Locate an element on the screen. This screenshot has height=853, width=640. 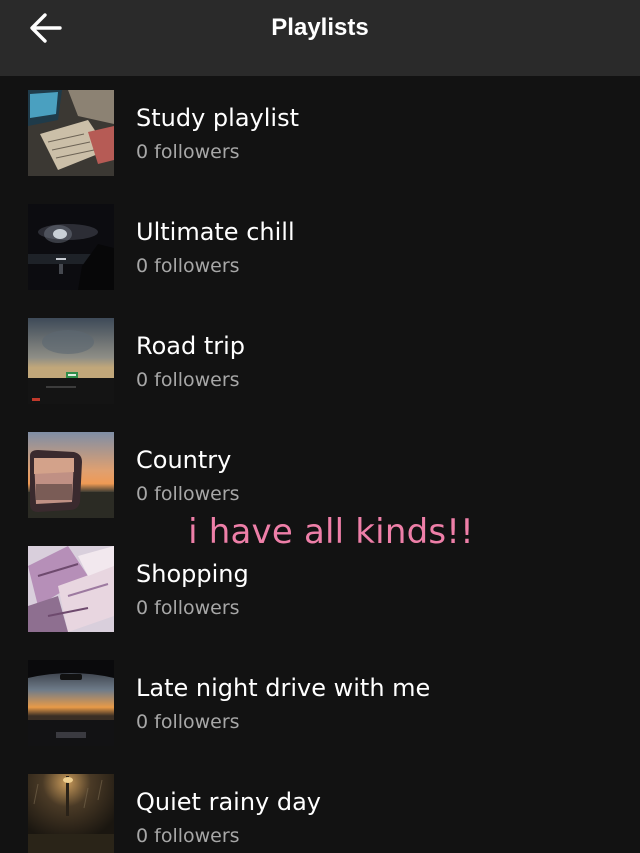
playlist-title: Road trip is located at coordinates (191, 346).